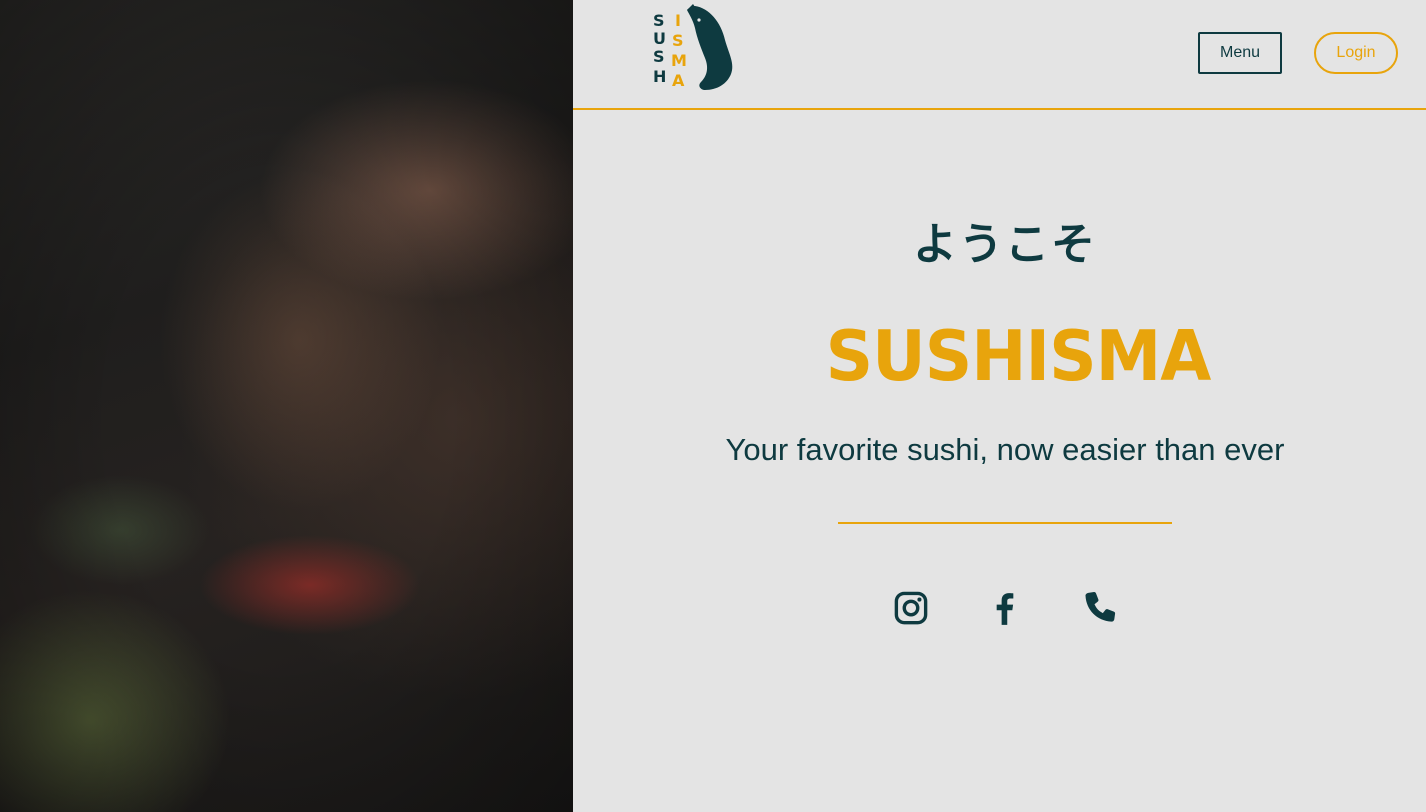 This screenshot has height=812, width=1426. What do you see at coordinates (679, 60) in the screenshot?
I see `svg-text: M` at bounding box center [679, 60].